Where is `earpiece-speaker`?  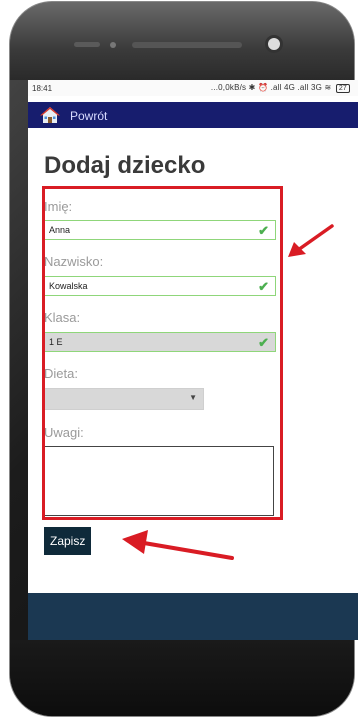
earpiece-speaker is located at coordinates (187, 45).